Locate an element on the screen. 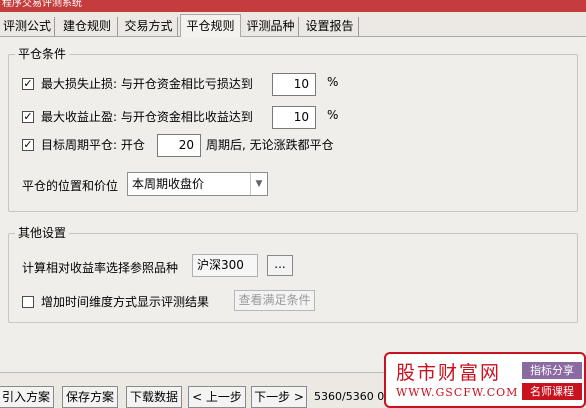 The height and width of the screenshot is (408, 586). close-price-select: 本周期收盘价 ▼ is located at coordinates (197, 184).